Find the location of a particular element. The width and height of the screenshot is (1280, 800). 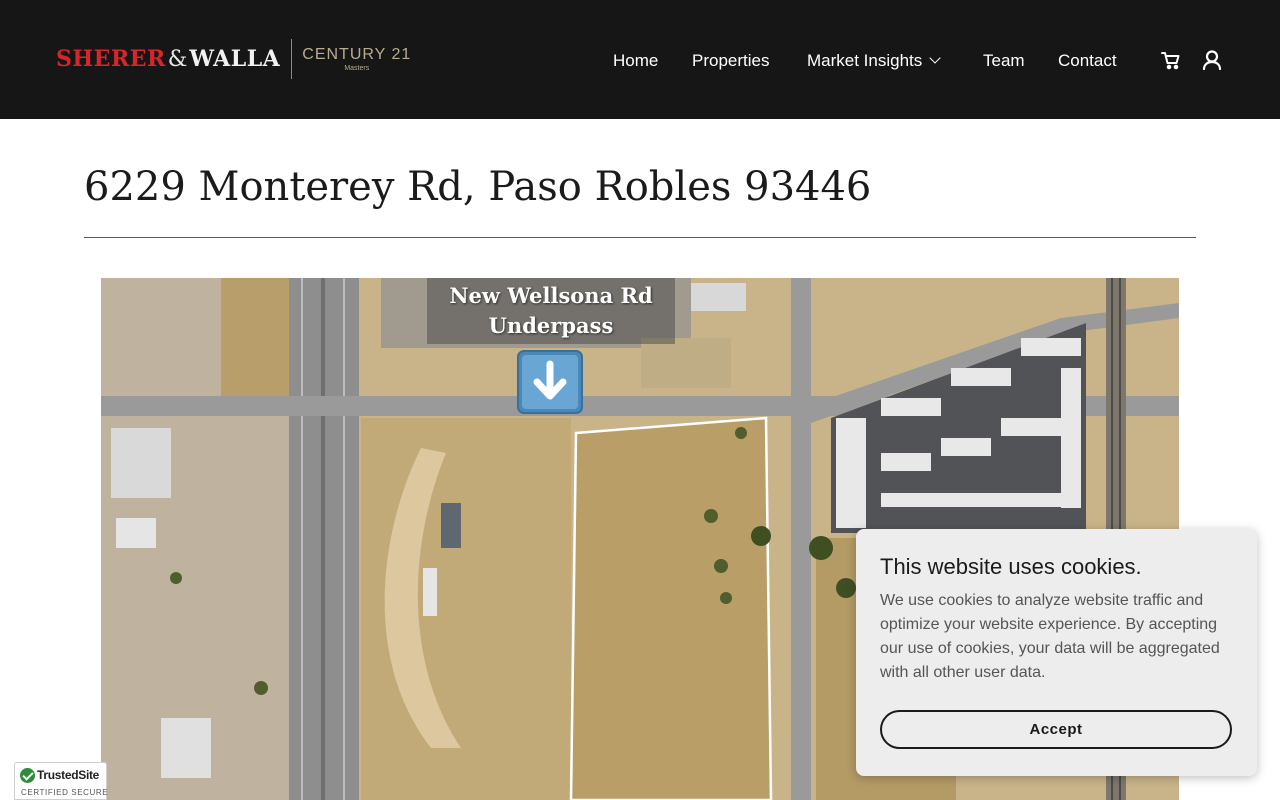

nav-team: Team is located at coordinates (1004, 61).